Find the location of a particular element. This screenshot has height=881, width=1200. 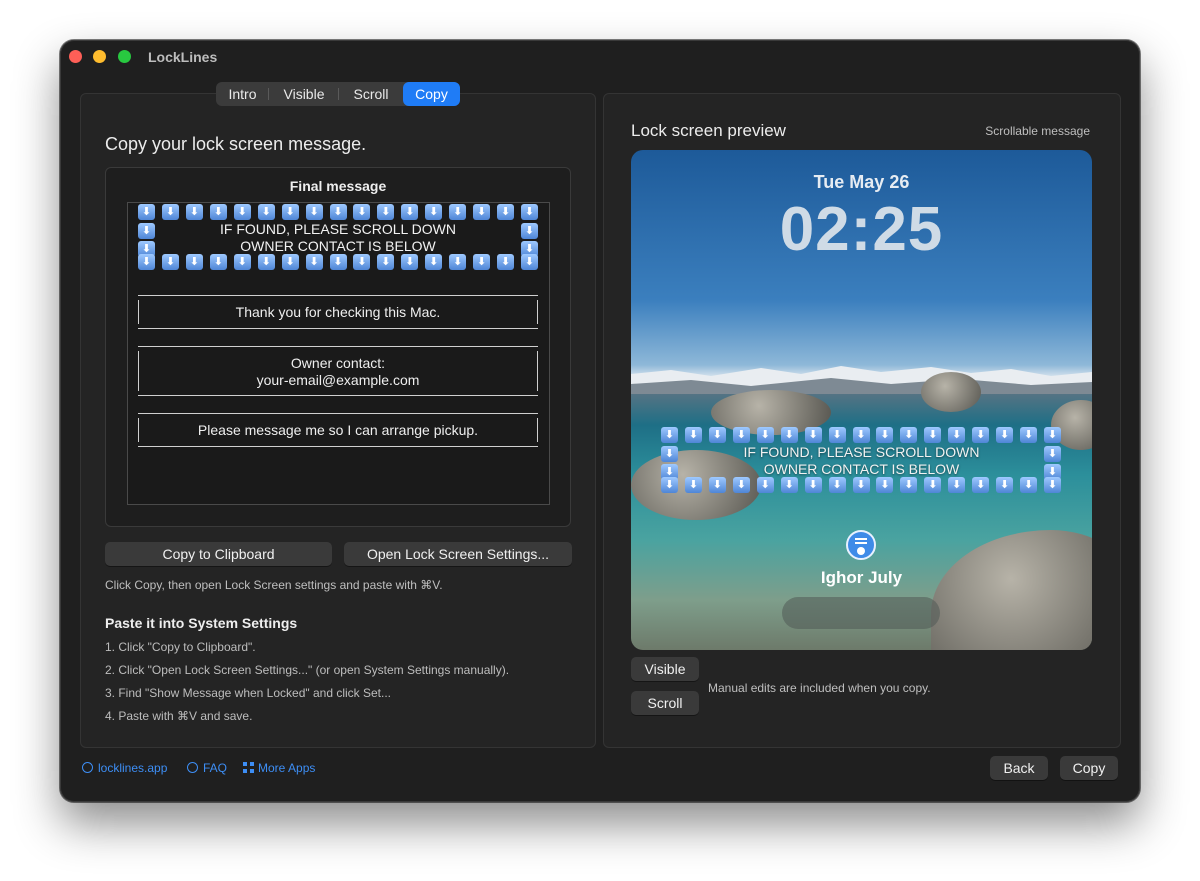

zoom-window-button is located at coordinates (124, 56).